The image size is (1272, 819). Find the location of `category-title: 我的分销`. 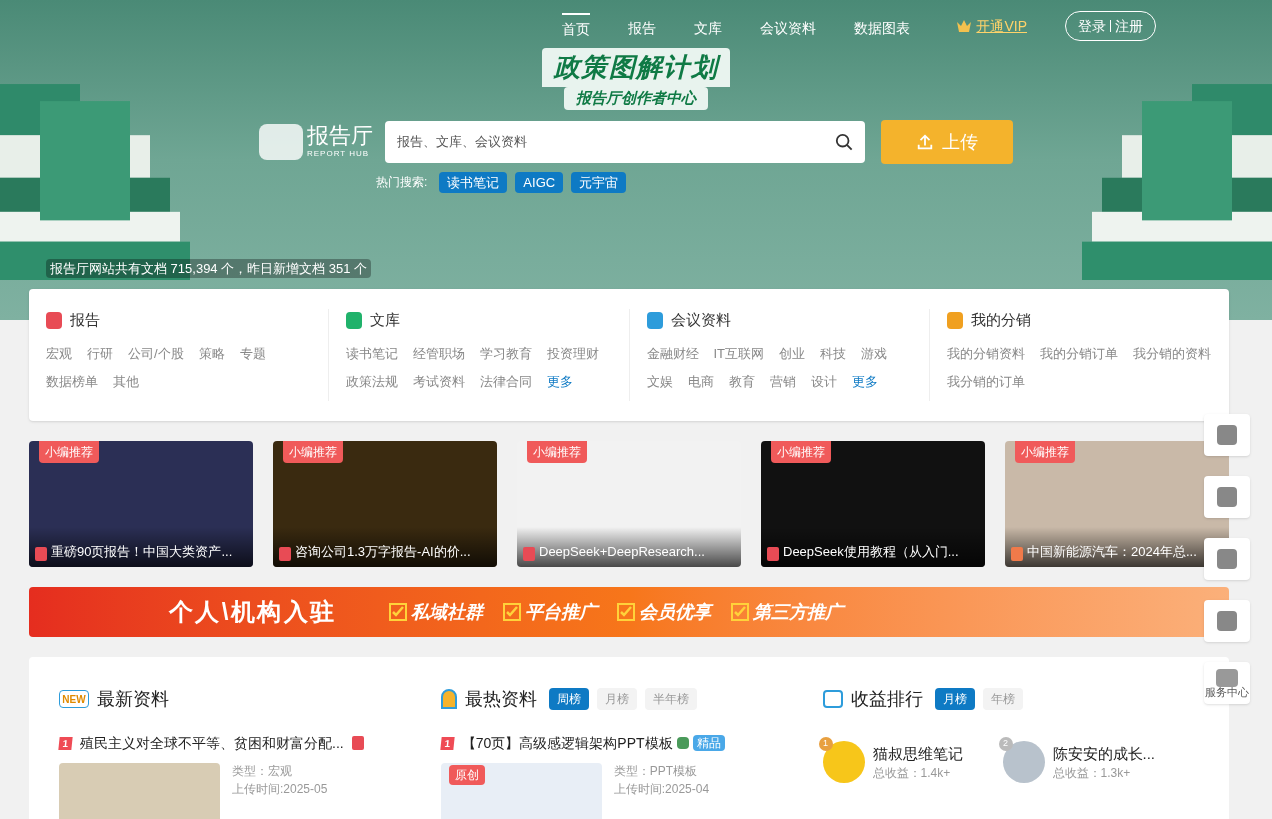

category-title: 我的分销 is located at coordinates (1000, 320).